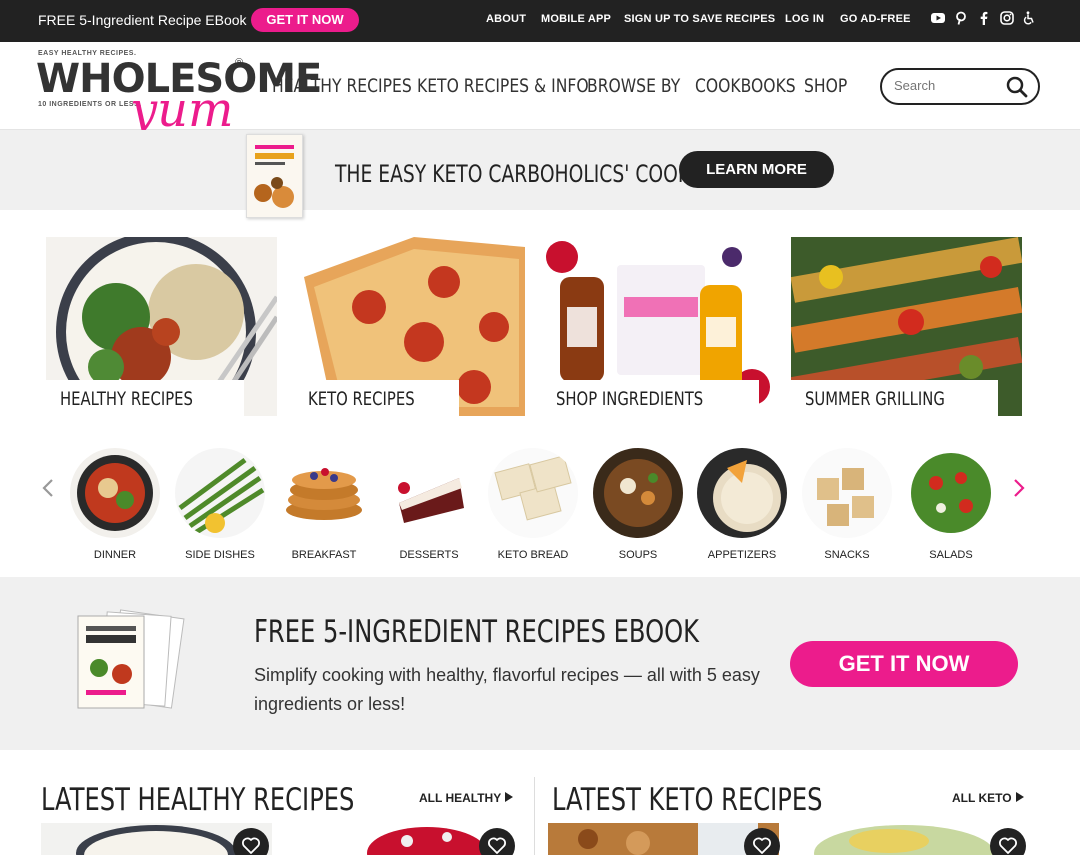 The width and height of the screenshot is (1080, 855). I want to click on category-keto-bread-image, so click(533, 493).